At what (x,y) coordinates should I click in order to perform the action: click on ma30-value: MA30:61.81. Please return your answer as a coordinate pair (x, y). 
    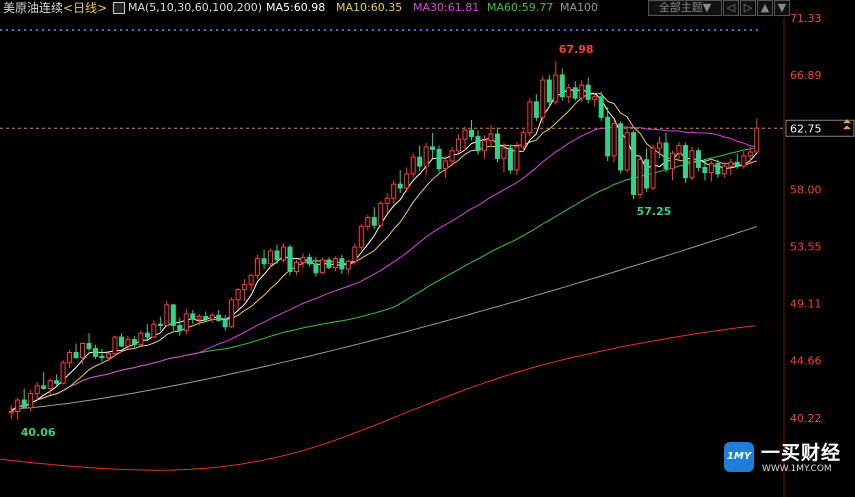
    Looking at the image, I should click on (446, 7).